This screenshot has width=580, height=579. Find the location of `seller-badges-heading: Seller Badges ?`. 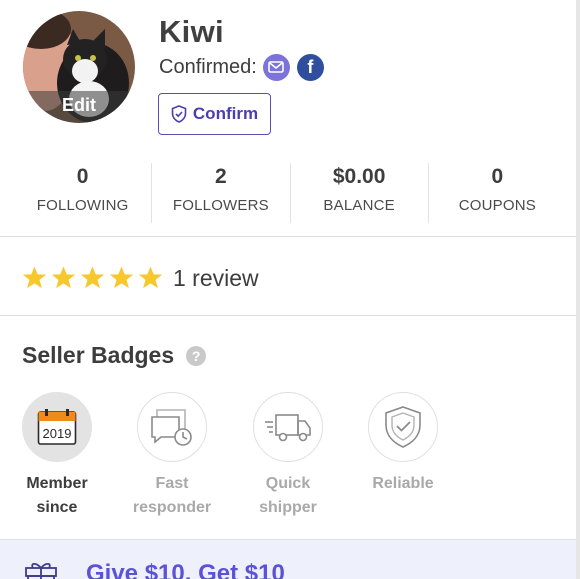

seller-badges-heading: Seller Badges ? is located at coordinates (114, 355).